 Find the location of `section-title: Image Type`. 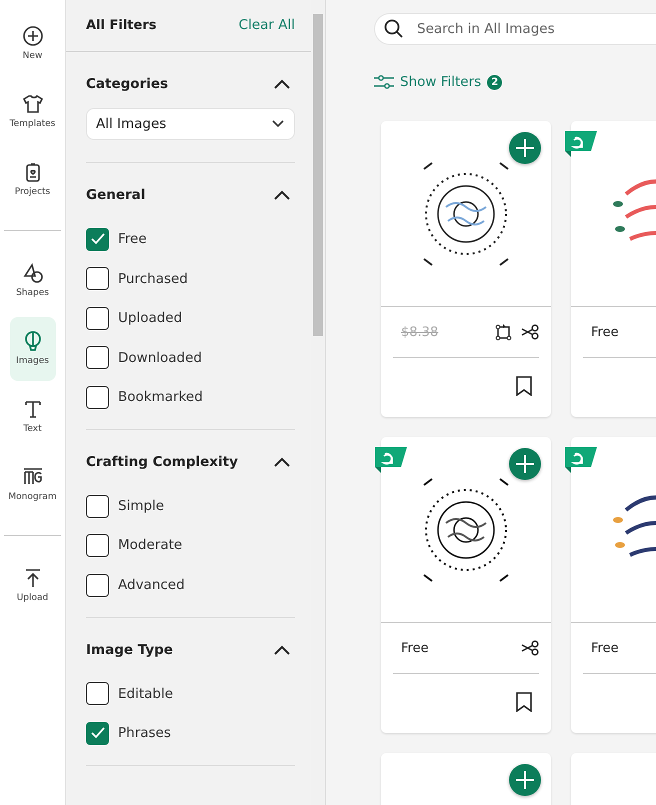

section-title: Image Type is located at coordinates (129, 650).